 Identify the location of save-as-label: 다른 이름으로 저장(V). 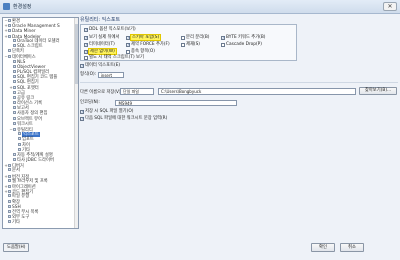
(100, 92).